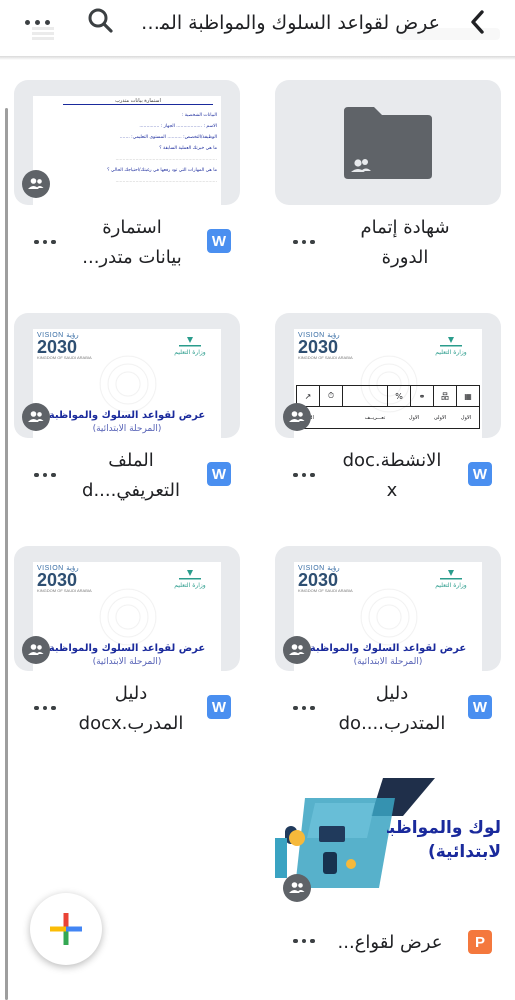  I want to click on file-name-line2: x, so click(392, 490).